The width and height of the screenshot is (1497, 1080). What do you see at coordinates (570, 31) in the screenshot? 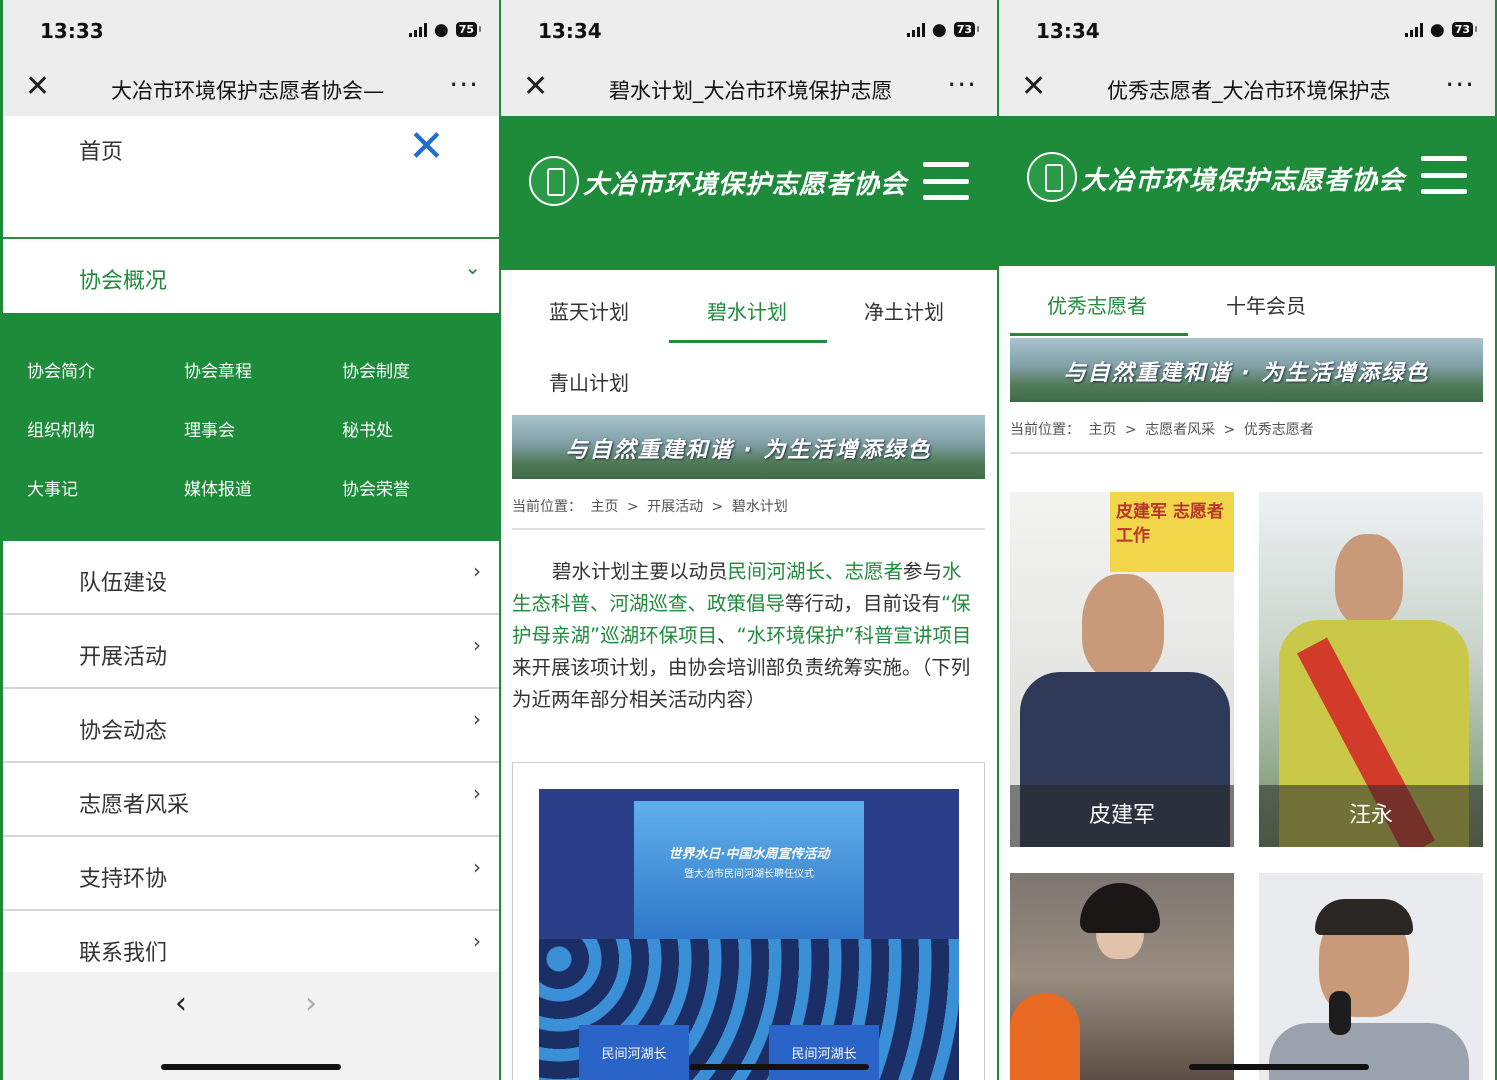
I see `status-time: 13:34` at bounding box center [570, 31].